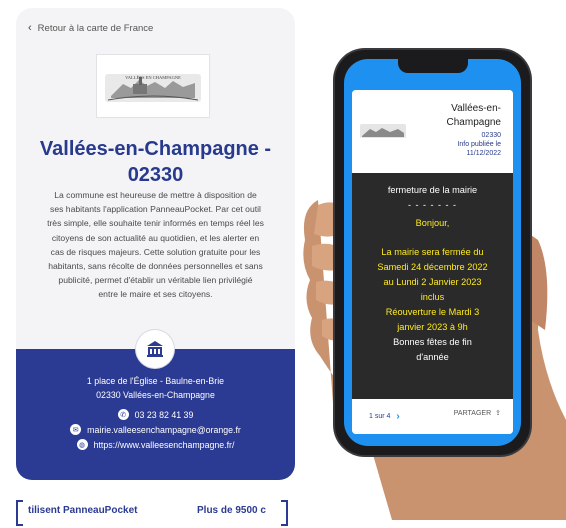 The width and height of the screenshot is (566, 528). Describe the element at coordinates (432, 190) in the screenshot. I see `message-title: fermeture de la mairie` at that location.